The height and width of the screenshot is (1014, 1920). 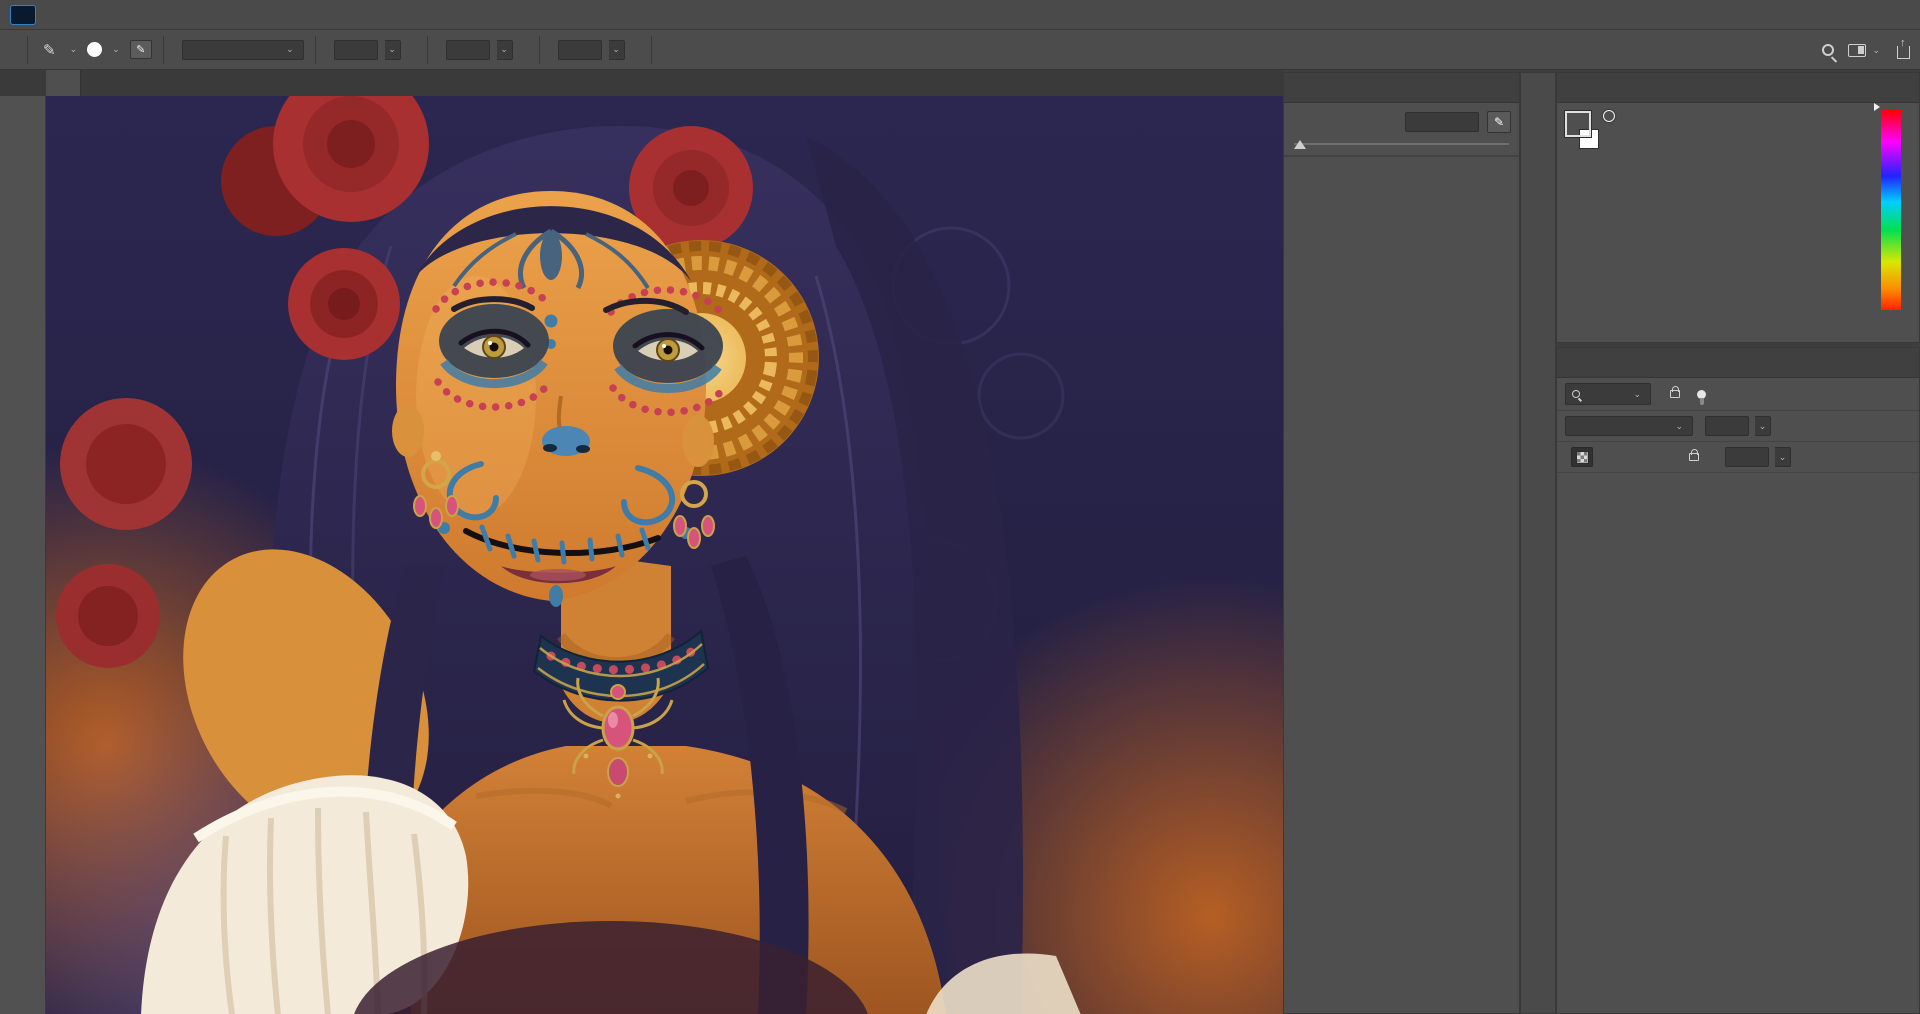 What do you see at coordinates (1578, 124) in the screenshot?
I see `foreground-color-swatch` at bounding box center [1578, 124].